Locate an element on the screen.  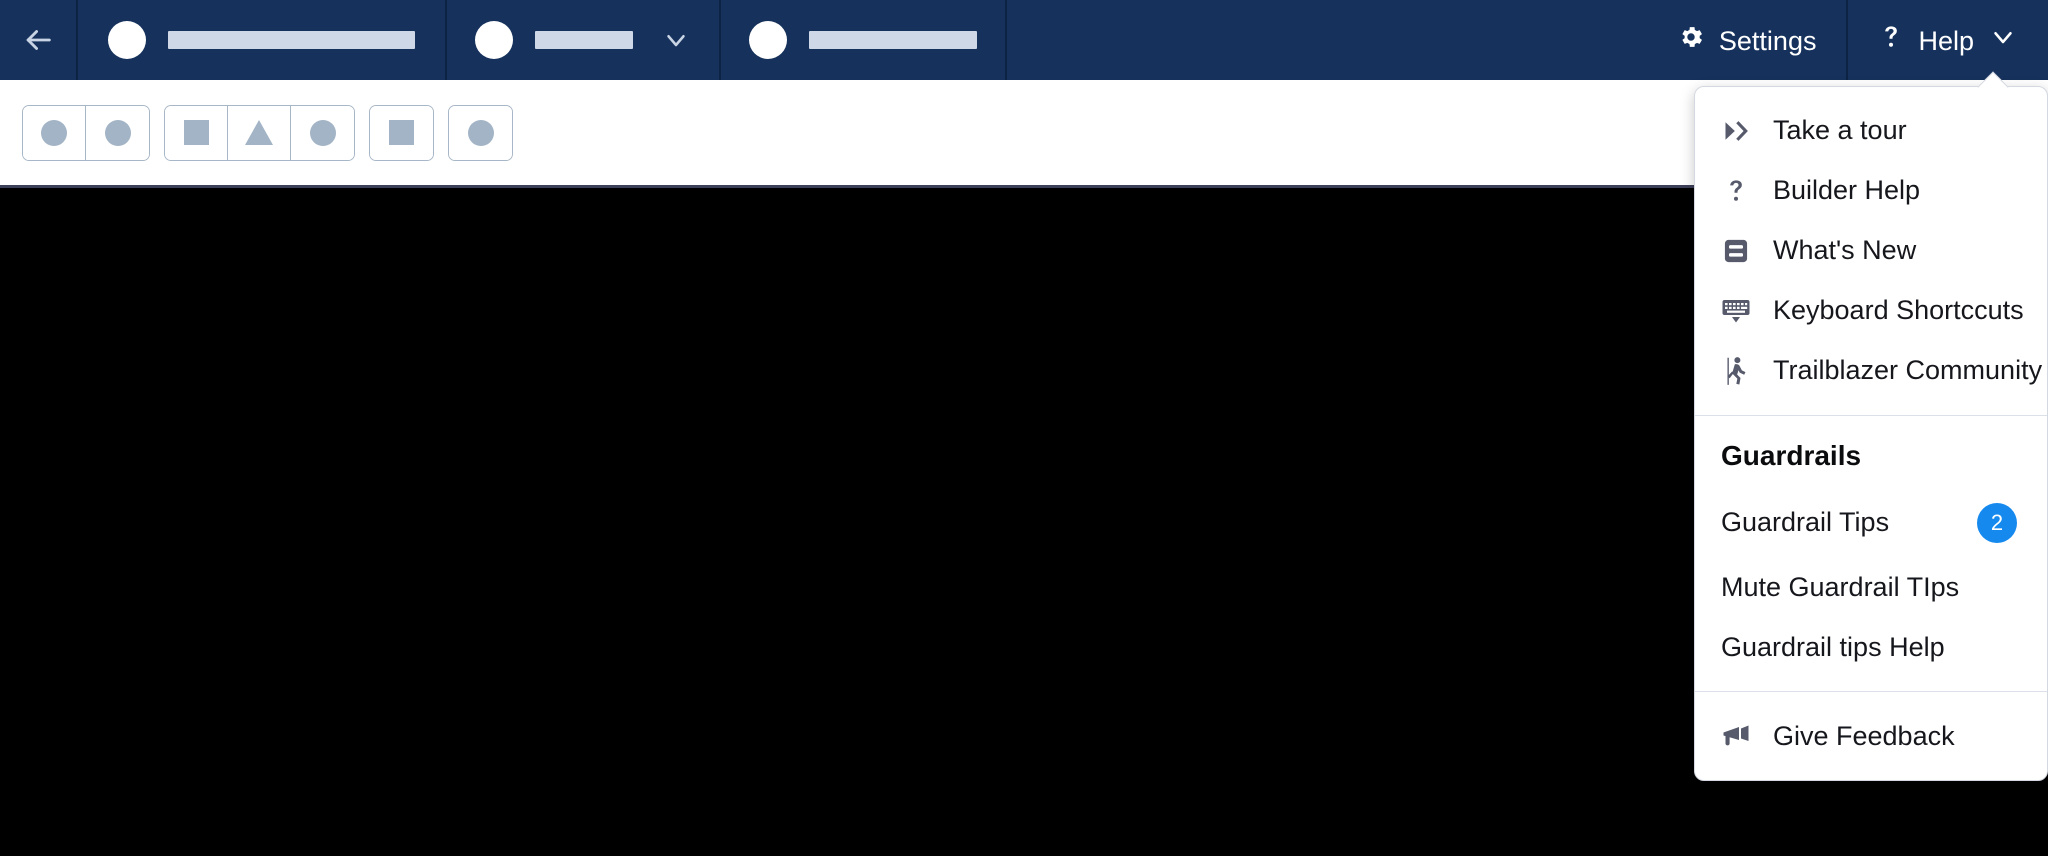
header-segment-app is located at coordinates (262, 40).